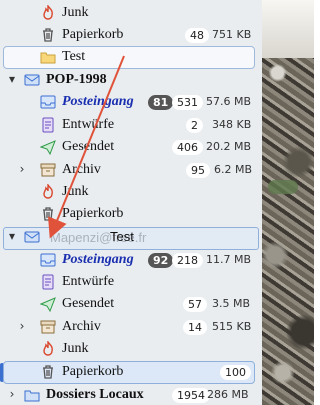 The height and width of the screenshot is (405, 320). Describe the element at coordinates (86, 147) in the screenshot. I see `drag-arrow` at that location.